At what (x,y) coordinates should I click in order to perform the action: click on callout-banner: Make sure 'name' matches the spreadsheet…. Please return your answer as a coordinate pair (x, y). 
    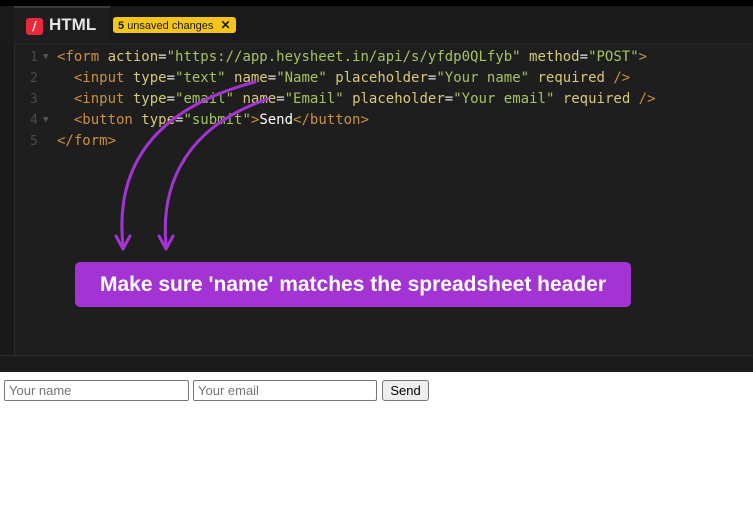
    Looking at the image, I should click on (353, 284).